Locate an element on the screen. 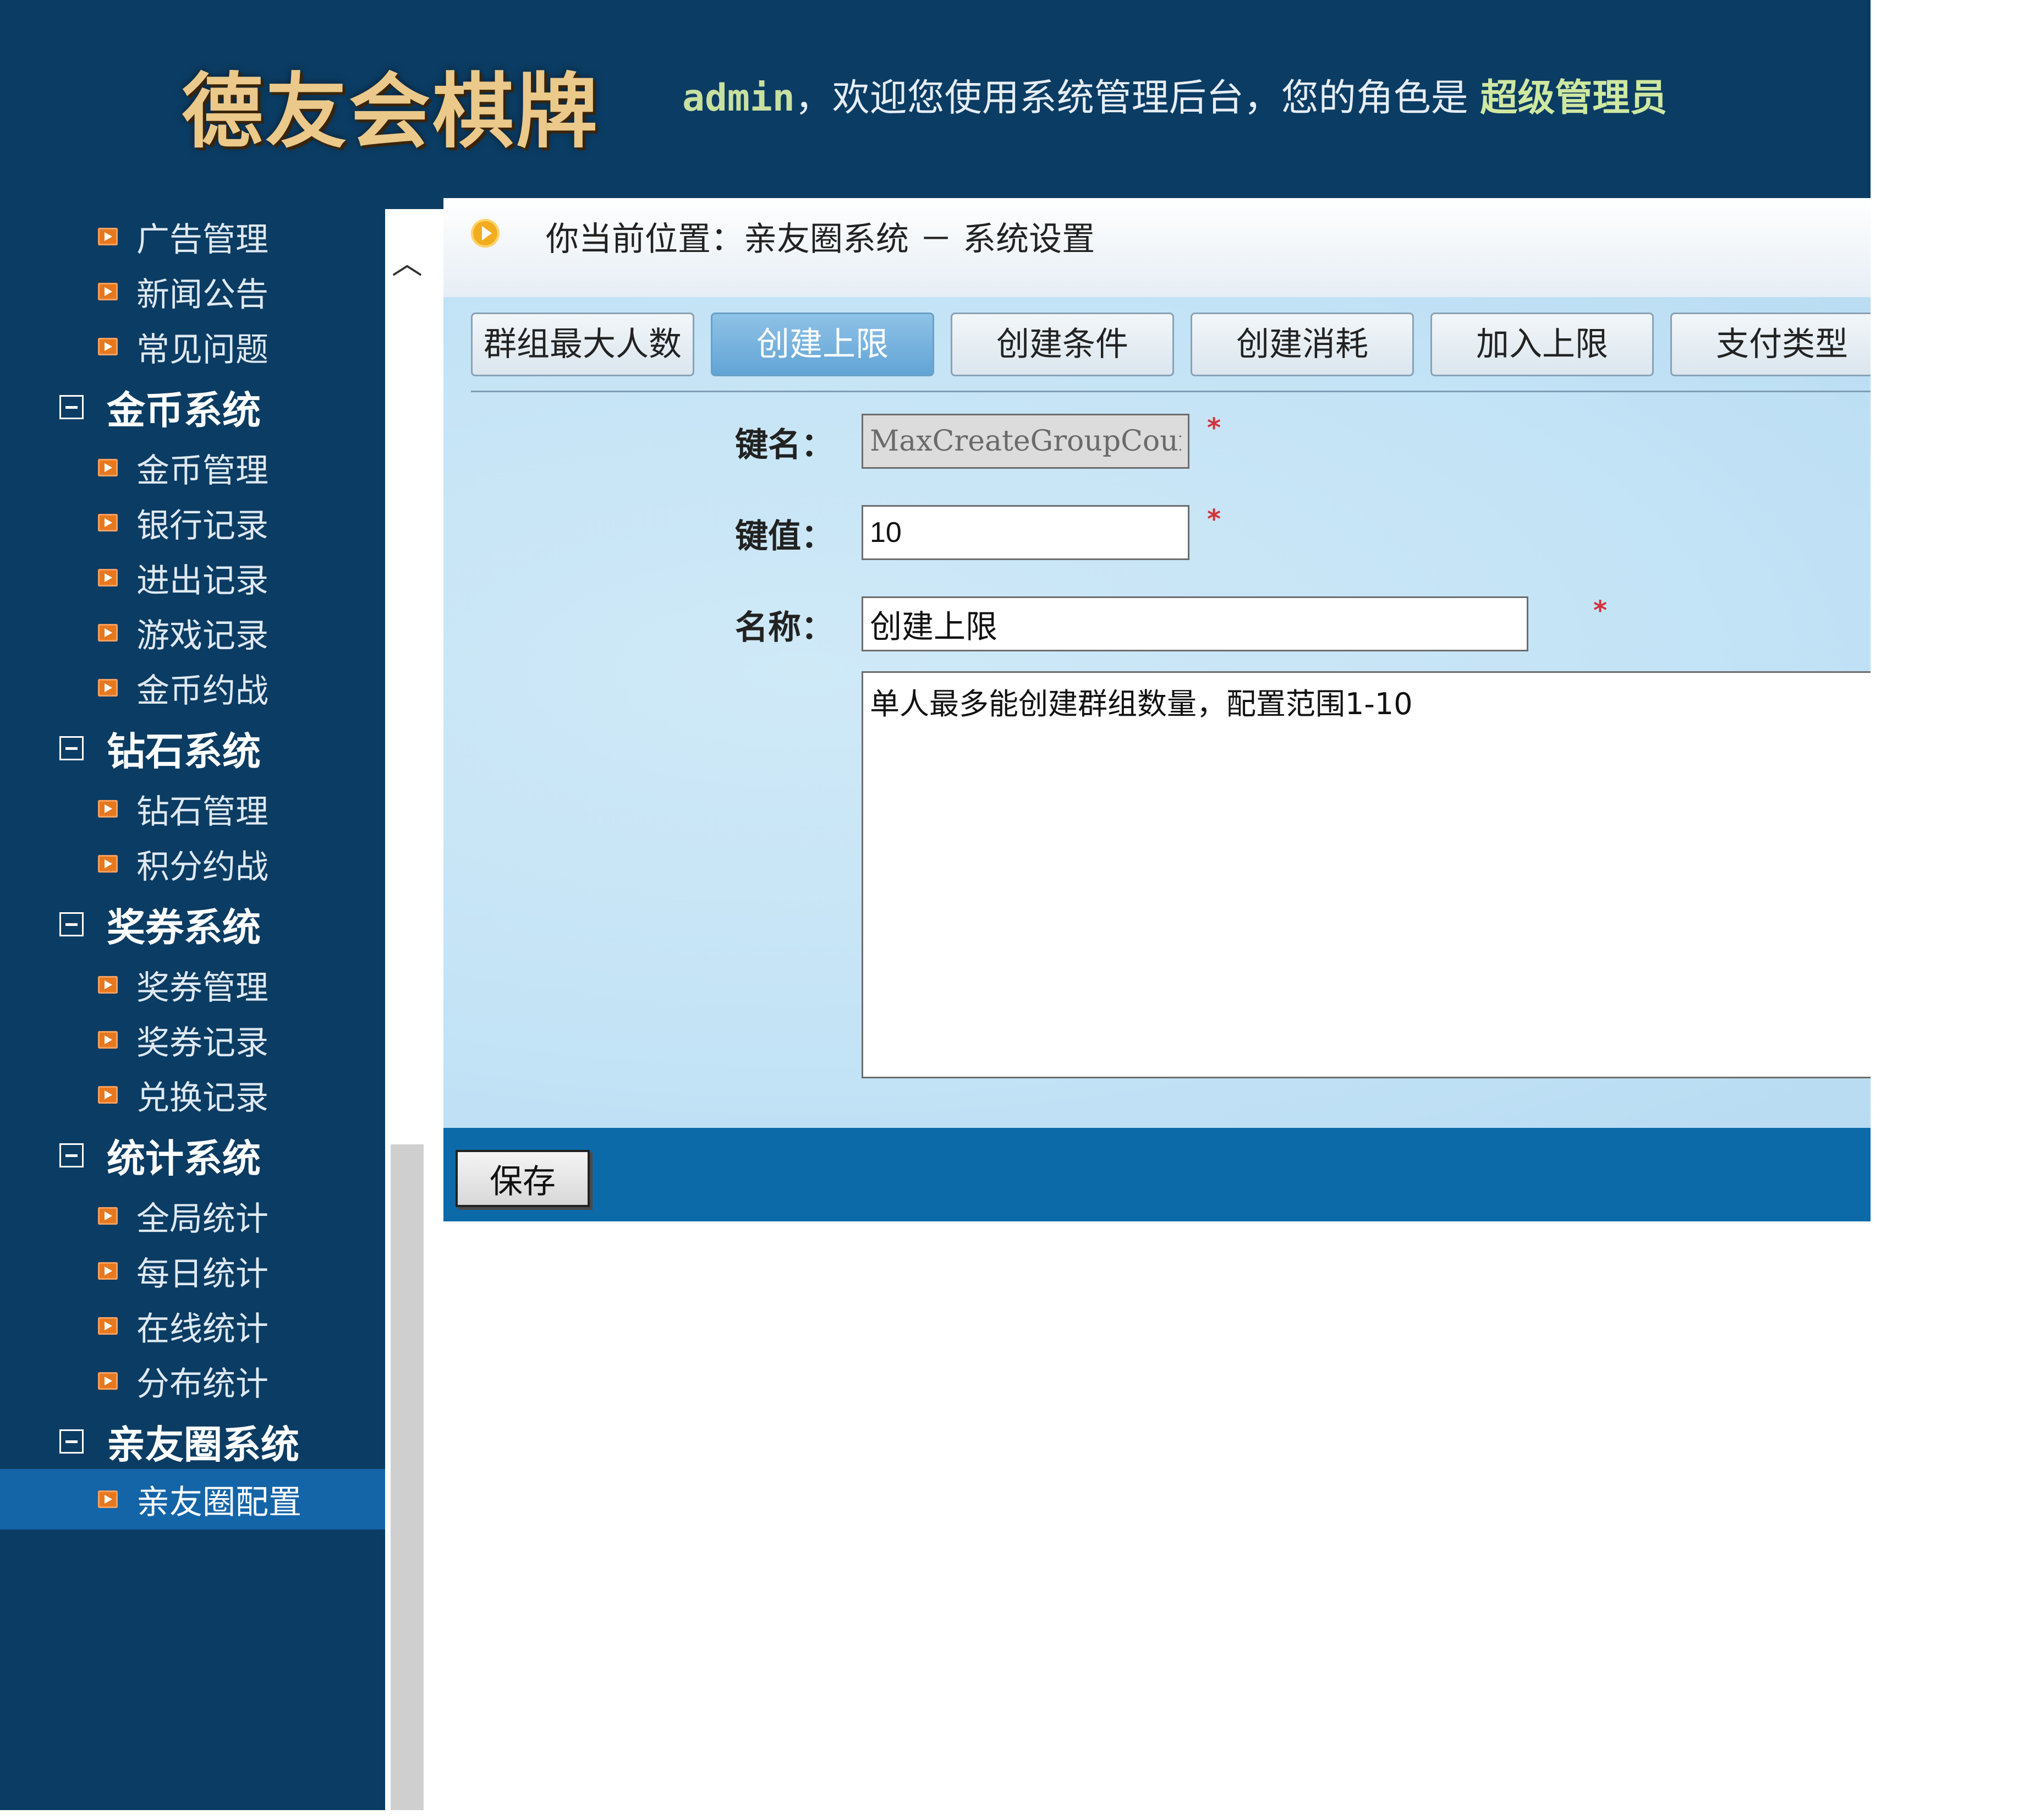 This screenshot has height=1820, width=2040. sidebar-item-coupon-management: 奖券管理 is located at coordinates (192, 984).